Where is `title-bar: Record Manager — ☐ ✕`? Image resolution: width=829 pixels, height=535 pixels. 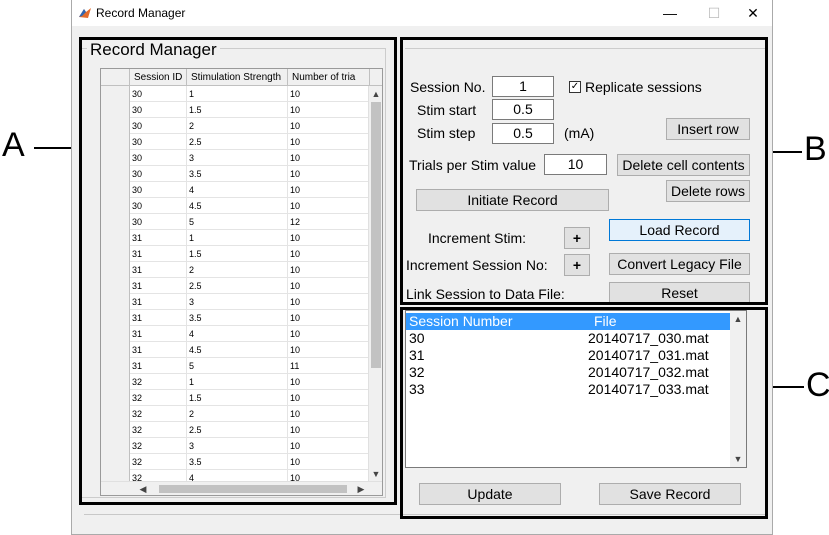 title-bar: Record Manager — ☐ ✕ is located at coordinates (422, 13).